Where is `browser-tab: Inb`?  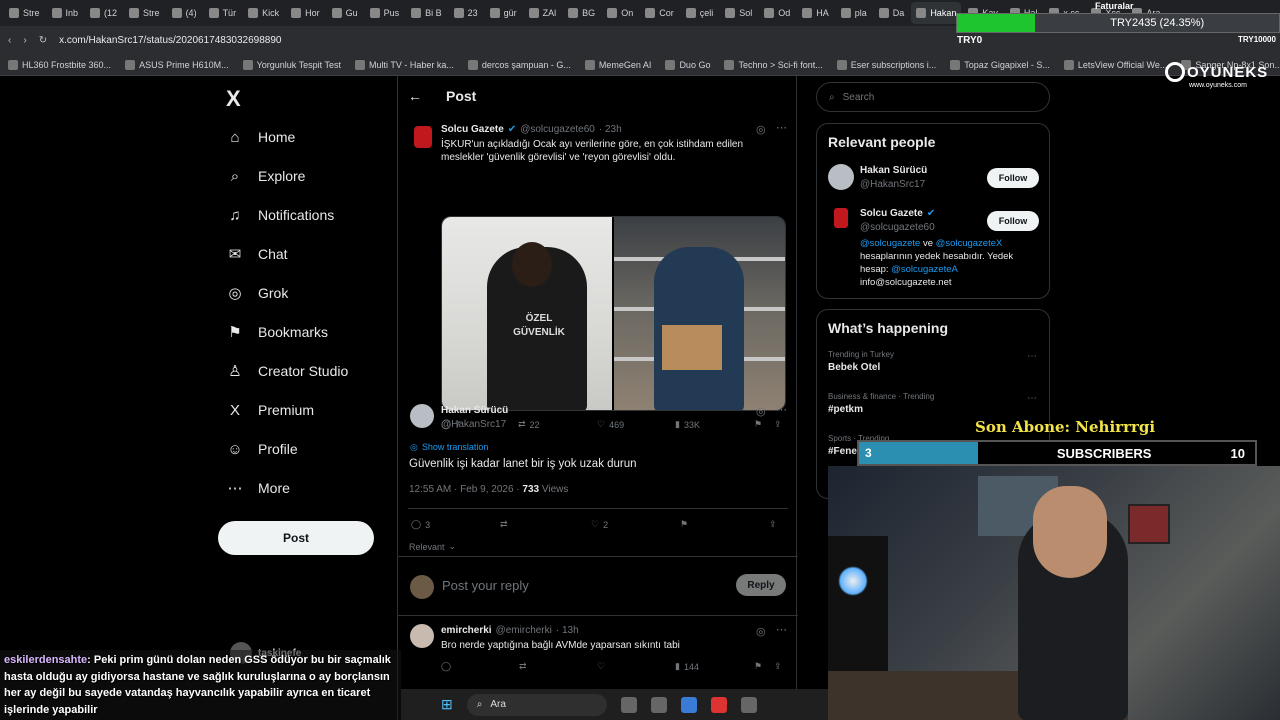
browser-tab: Inb is located at coordinates (65, 13).